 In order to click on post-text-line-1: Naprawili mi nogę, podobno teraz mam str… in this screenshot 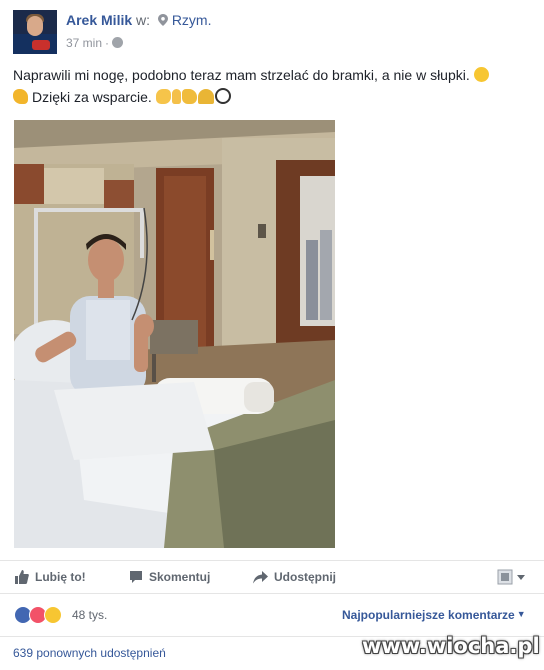, I will do `click(274, 75)`.